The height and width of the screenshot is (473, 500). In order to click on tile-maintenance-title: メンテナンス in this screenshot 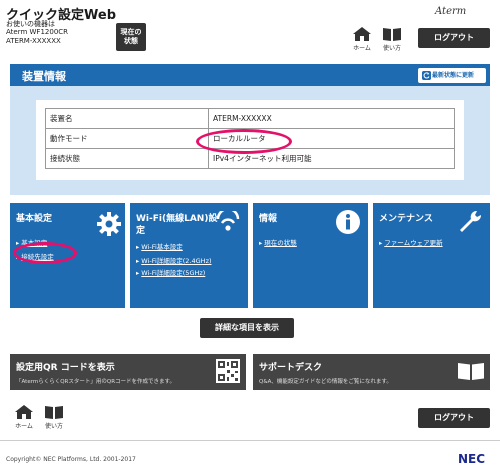, I will do `click(406, 219)`.